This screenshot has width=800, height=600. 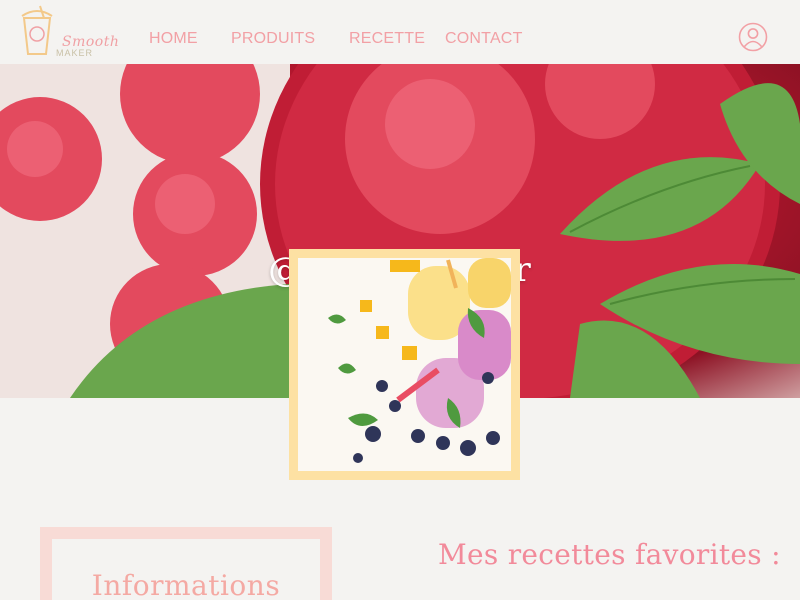 What do you see at coordinates (186, 584) in the screenshot?
I see `informations-title: Informations` at bounding box center [186, 584].